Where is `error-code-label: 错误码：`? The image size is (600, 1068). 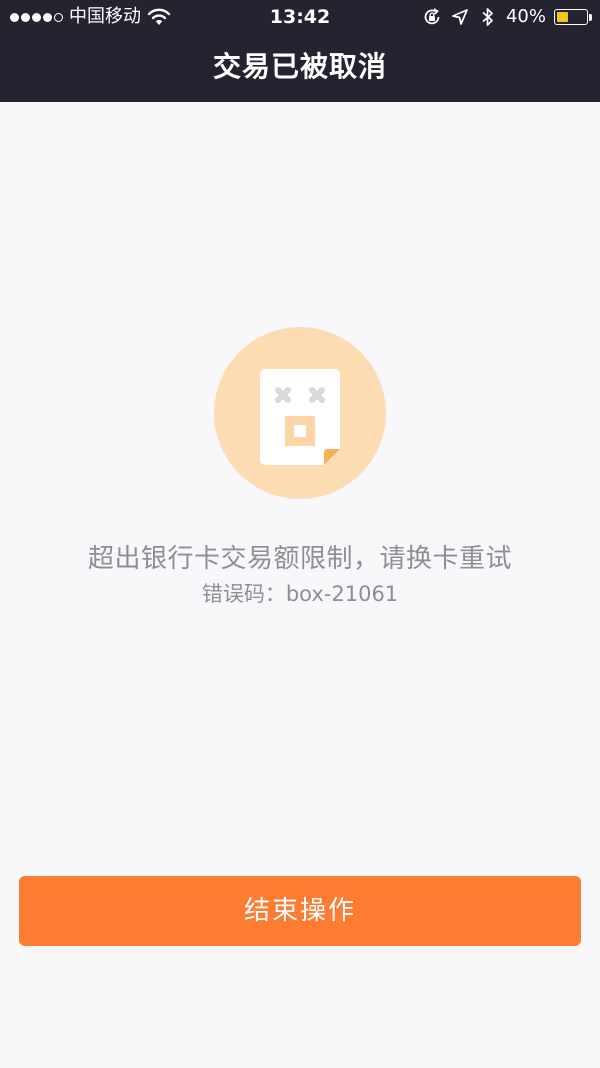 error-code-label: 错误码： is located at coordinates (243, 594).